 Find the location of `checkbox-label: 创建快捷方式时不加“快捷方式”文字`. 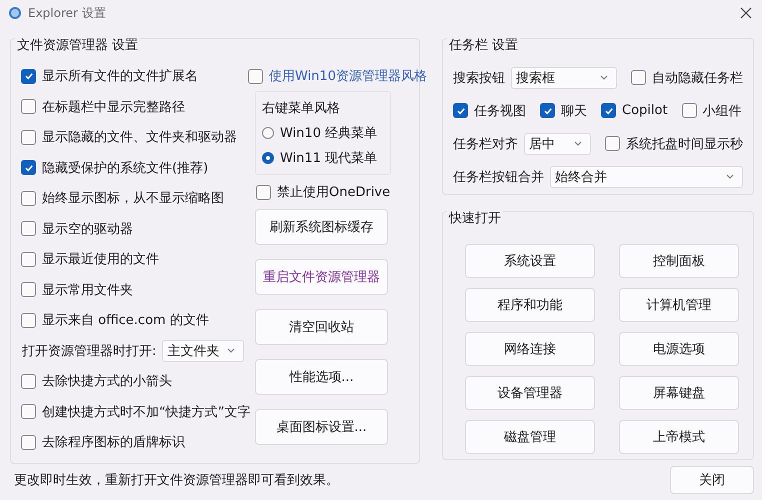

checkbox-label: 创建快捷方式时不加“快捷方式”文字 is located at coordinates (146, 412).